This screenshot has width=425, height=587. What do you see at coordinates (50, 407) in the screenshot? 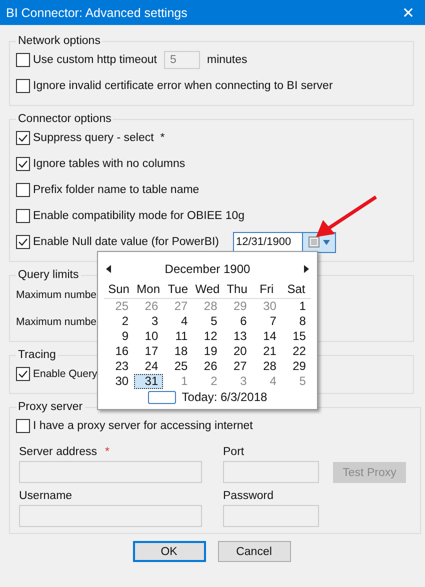
I see `group-title: Proxy server` at bounding box center [50, 407].